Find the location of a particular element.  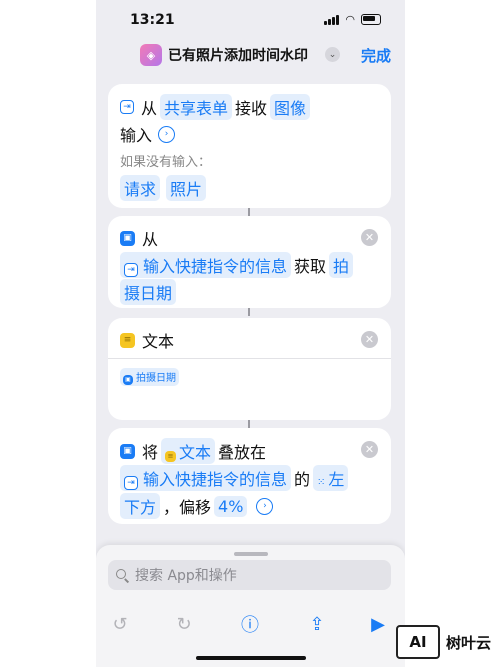

chevron-down-icon: ⌄ is located at coordinates (332, 54).